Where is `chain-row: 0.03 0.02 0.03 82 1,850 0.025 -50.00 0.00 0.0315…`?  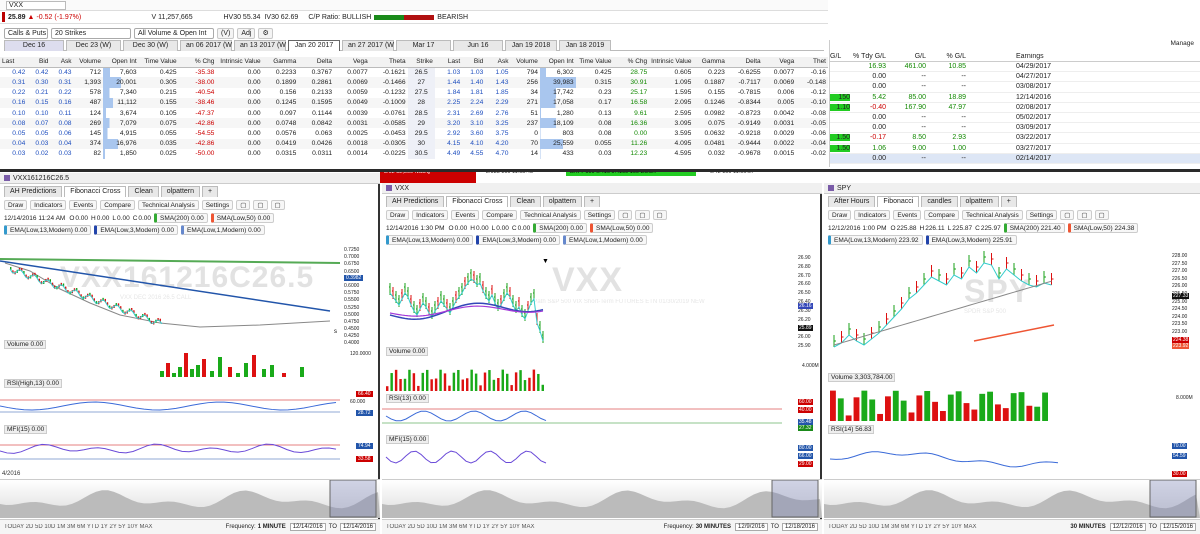
chain-row: 0.03 0.02 0.03 82 1,850 0.025 -50.00 0.00 0.0315… is located at coordinates (414, 153).